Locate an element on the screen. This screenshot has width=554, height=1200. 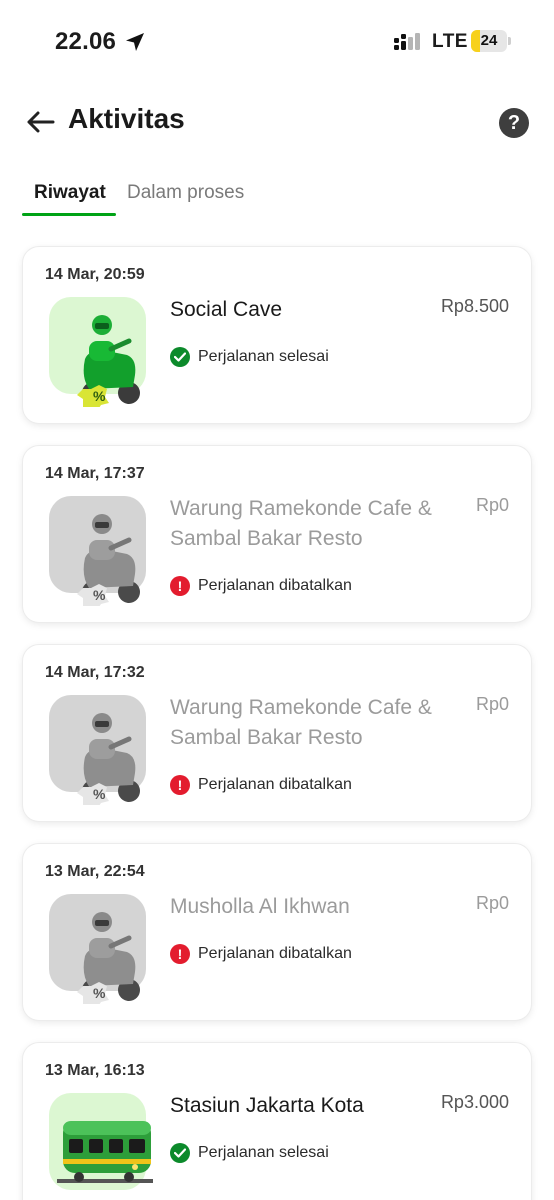
arrow-left-icon is located at coordinates (41, 122).